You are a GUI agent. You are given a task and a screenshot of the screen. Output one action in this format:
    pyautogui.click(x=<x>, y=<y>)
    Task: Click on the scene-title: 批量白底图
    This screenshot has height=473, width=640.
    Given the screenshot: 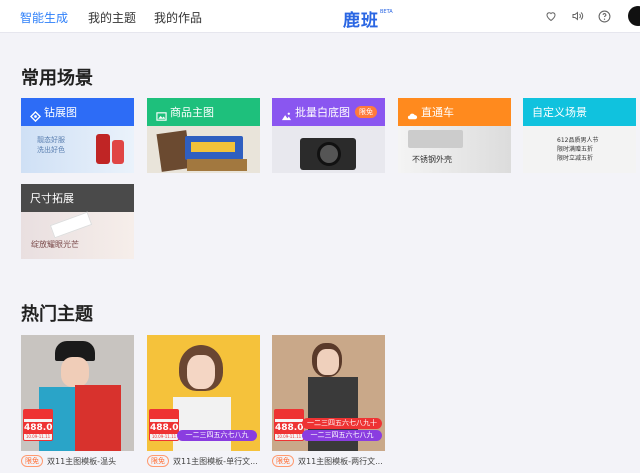 What is the action you would take?
    pyautogui.click(x=322, y=112)
    